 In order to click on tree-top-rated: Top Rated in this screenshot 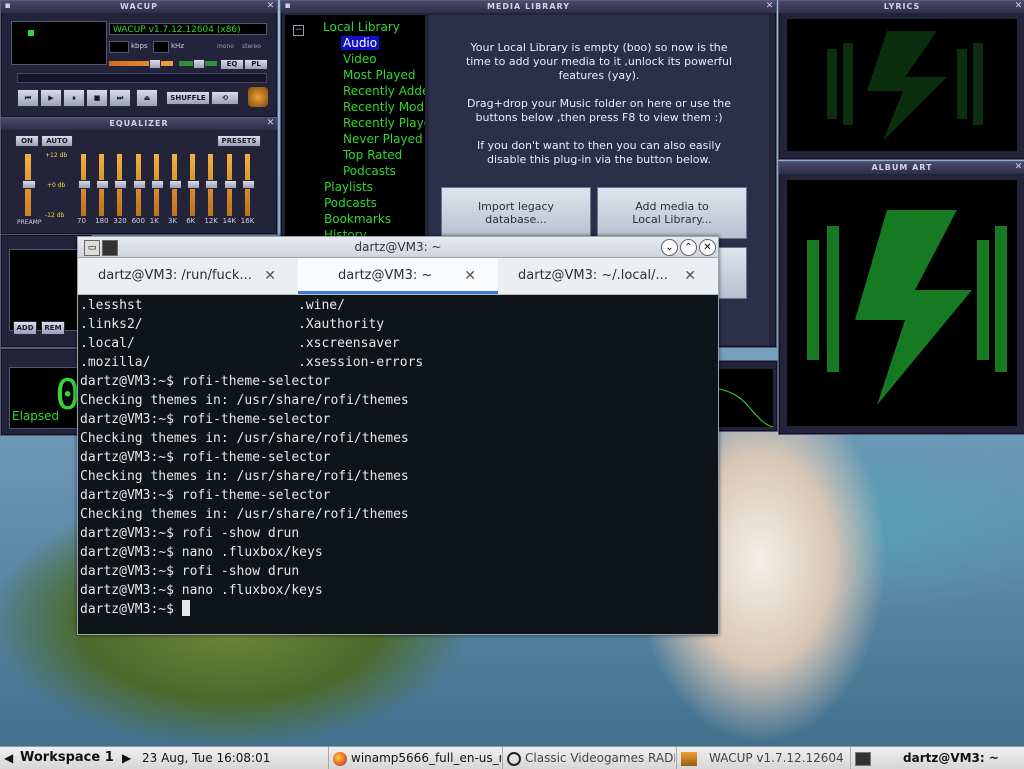, I will do `click(372, 155)`.